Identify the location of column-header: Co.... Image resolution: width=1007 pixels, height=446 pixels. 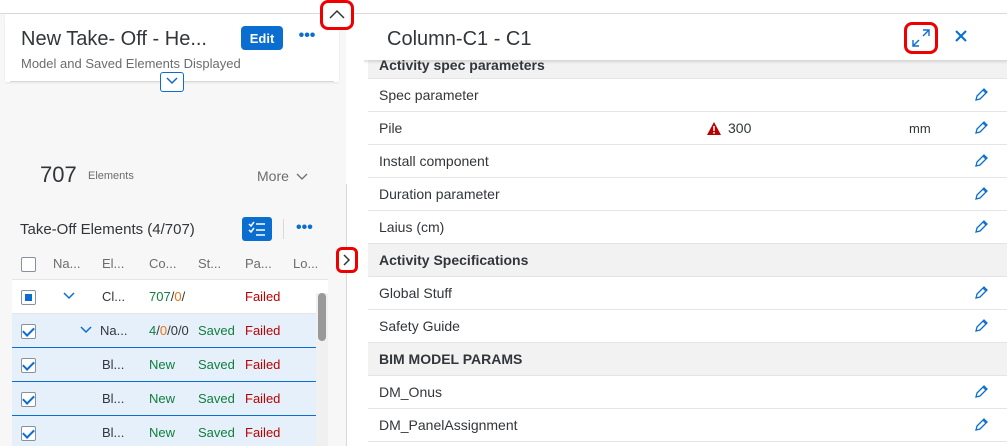
(169, 263).